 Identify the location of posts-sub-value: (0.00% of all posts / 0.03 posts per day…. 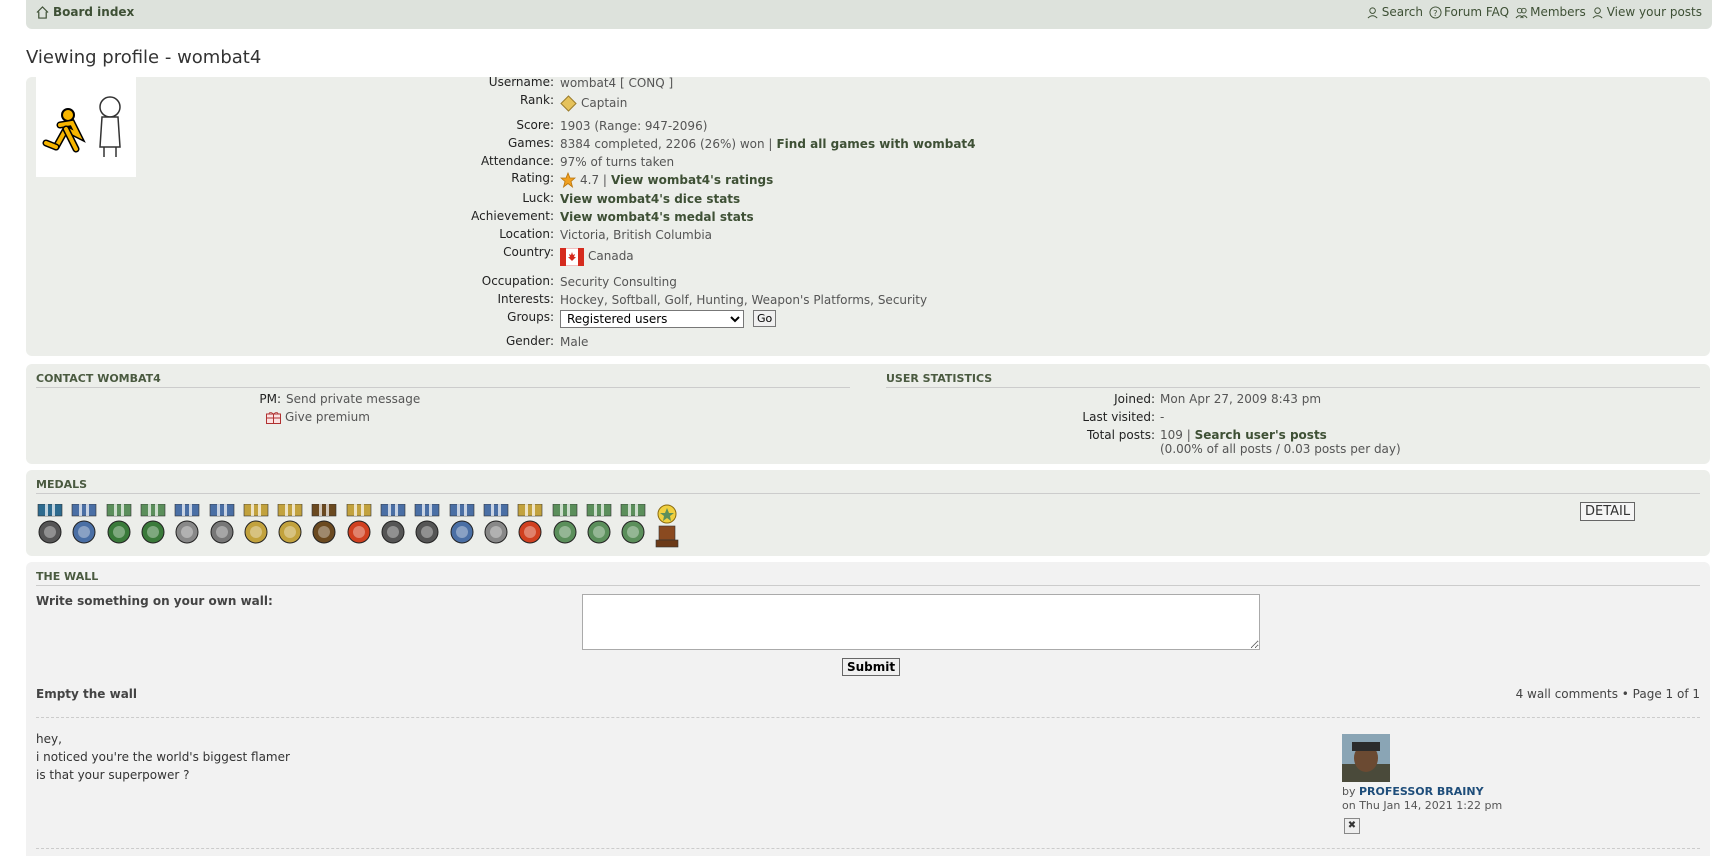
(1280, 449).